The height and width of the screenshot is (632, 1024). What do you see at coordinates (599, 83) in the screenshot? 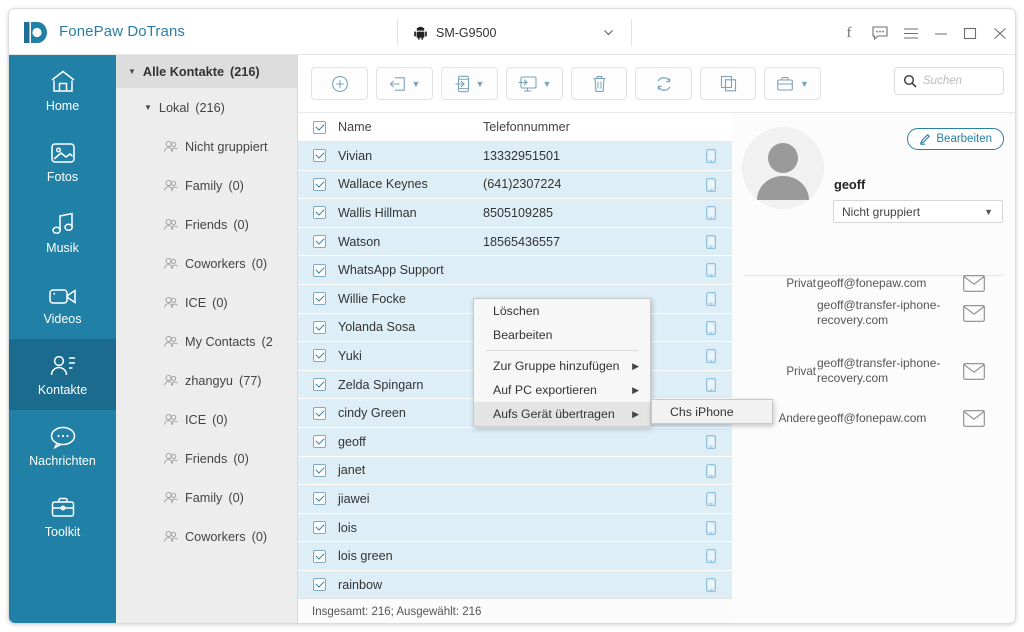
I see `delete-button` at bounding box center [599, 83].